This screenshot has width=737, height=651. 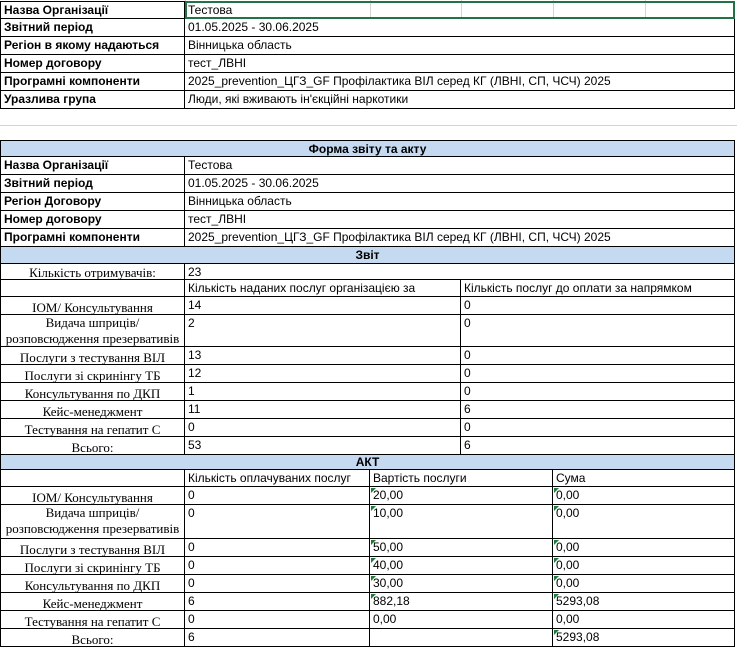 I want to click on info-value: Тестова, so click(x=460, y=10).